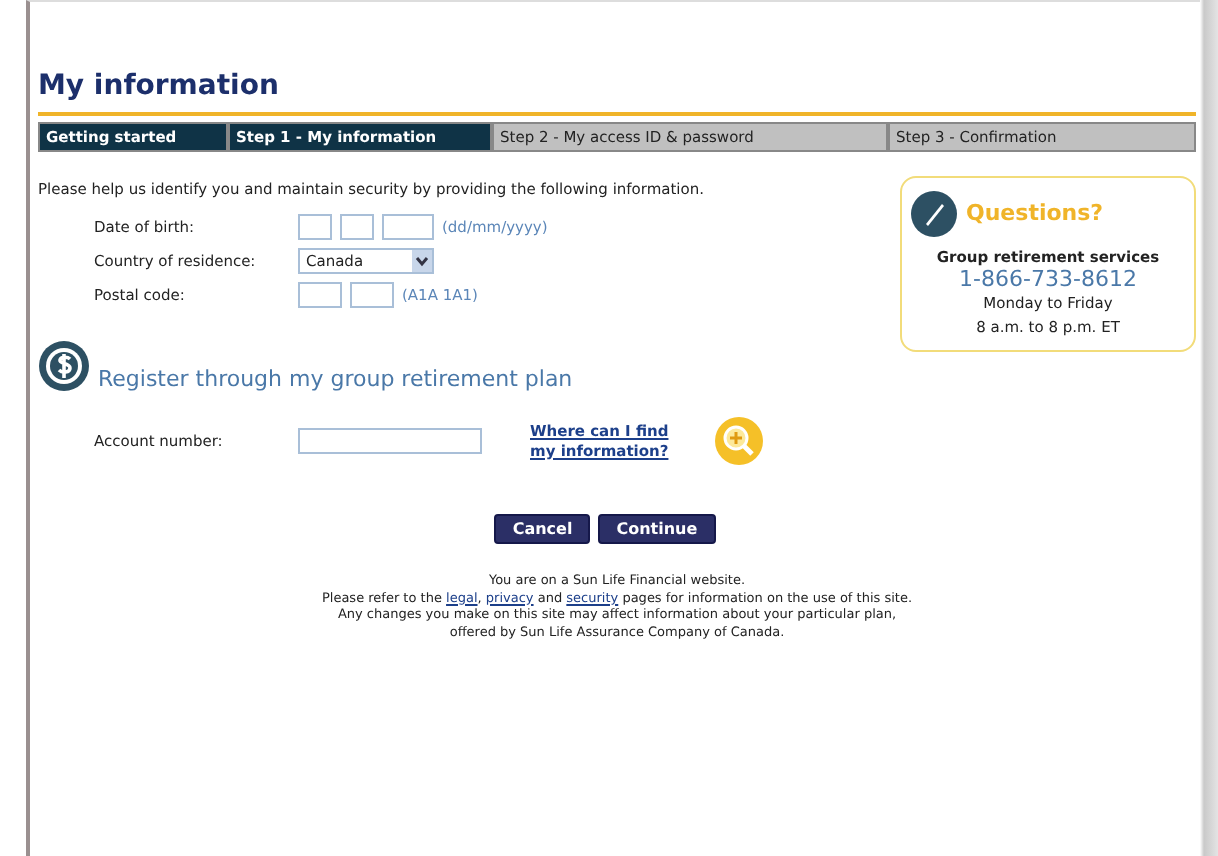 This screenshot has height=856, width=1218. Describe the element at coordinates (1048, 280) in the screenshot. I see `phone-number: 1-866-733-8612` at that location.